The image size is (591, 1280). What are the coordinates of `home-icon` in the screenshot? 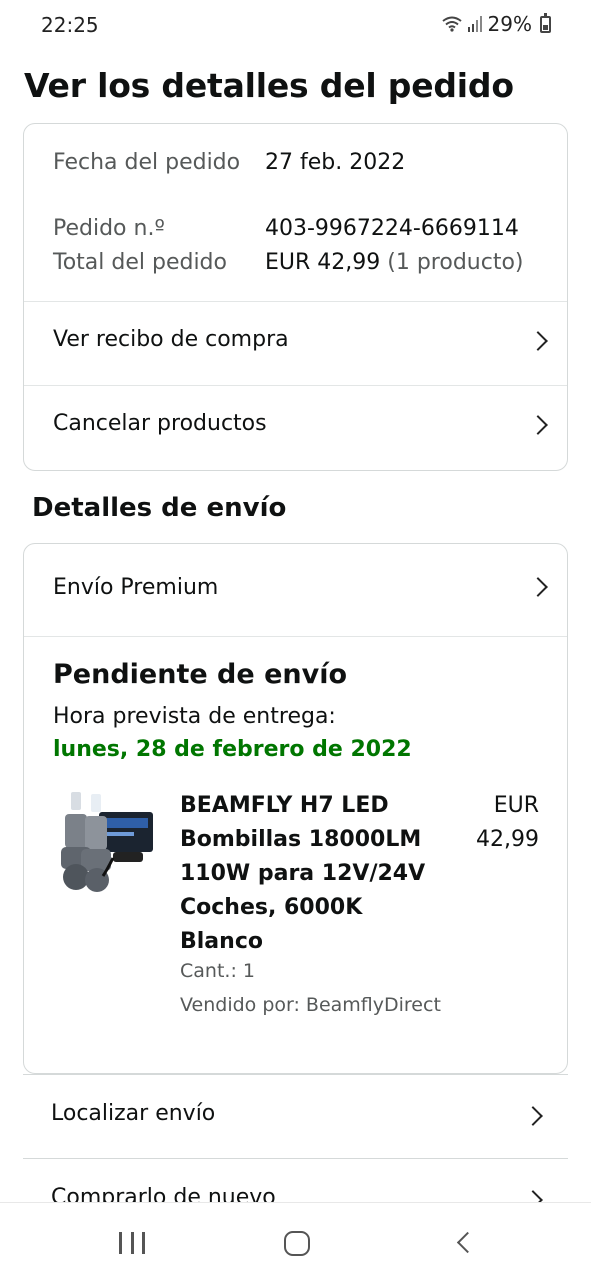 It's located at (297, 1243).